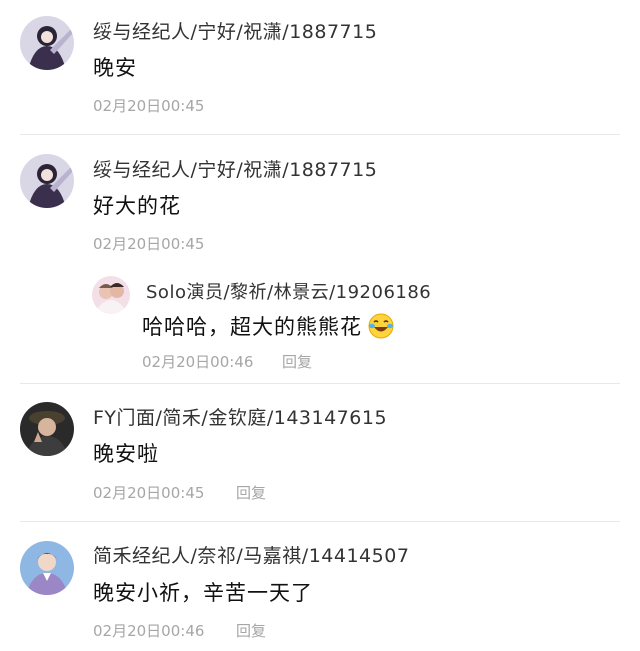  I want to click on reply-timestamp: 02月20日00:46, so click(198, 362).